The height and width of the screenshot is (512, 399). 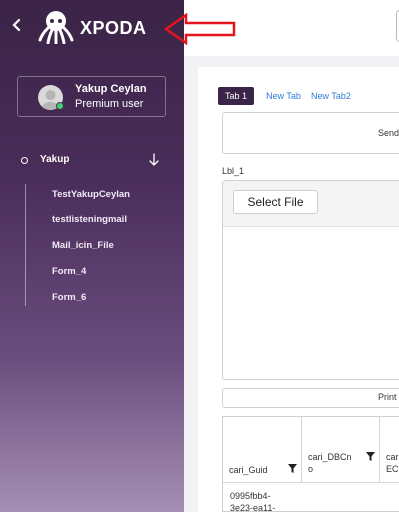 I want to click on tab-new-tab2: New Tab2, so click(x=331, y=96).